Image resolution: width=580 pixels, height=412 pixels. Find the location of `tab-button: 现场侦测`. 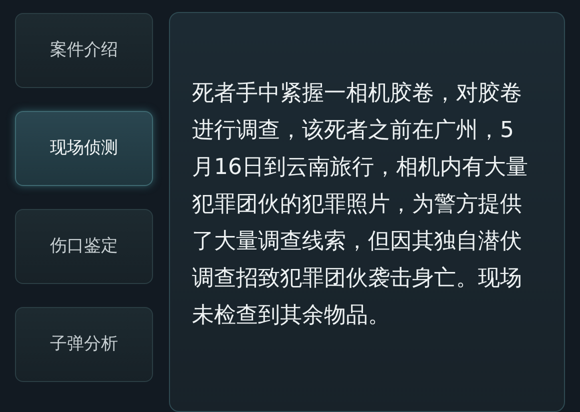

tab-button: 现场侦测 is located at coordinates (84, 148).